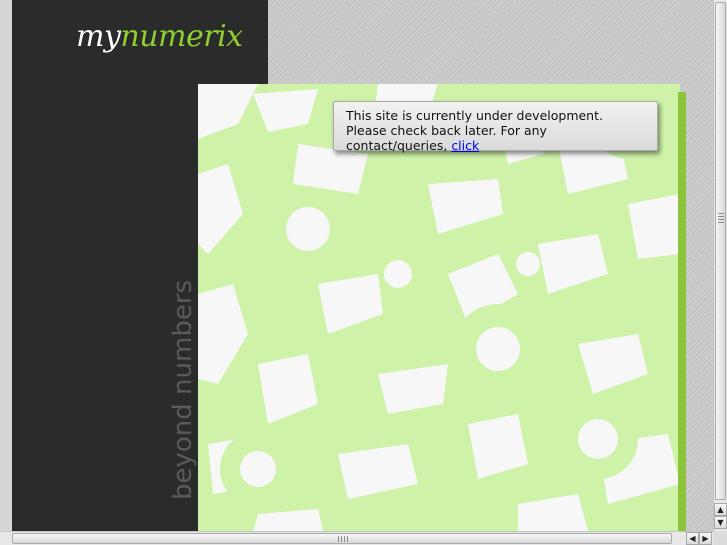  I want to click on logo-my: my, so click(98, 36).